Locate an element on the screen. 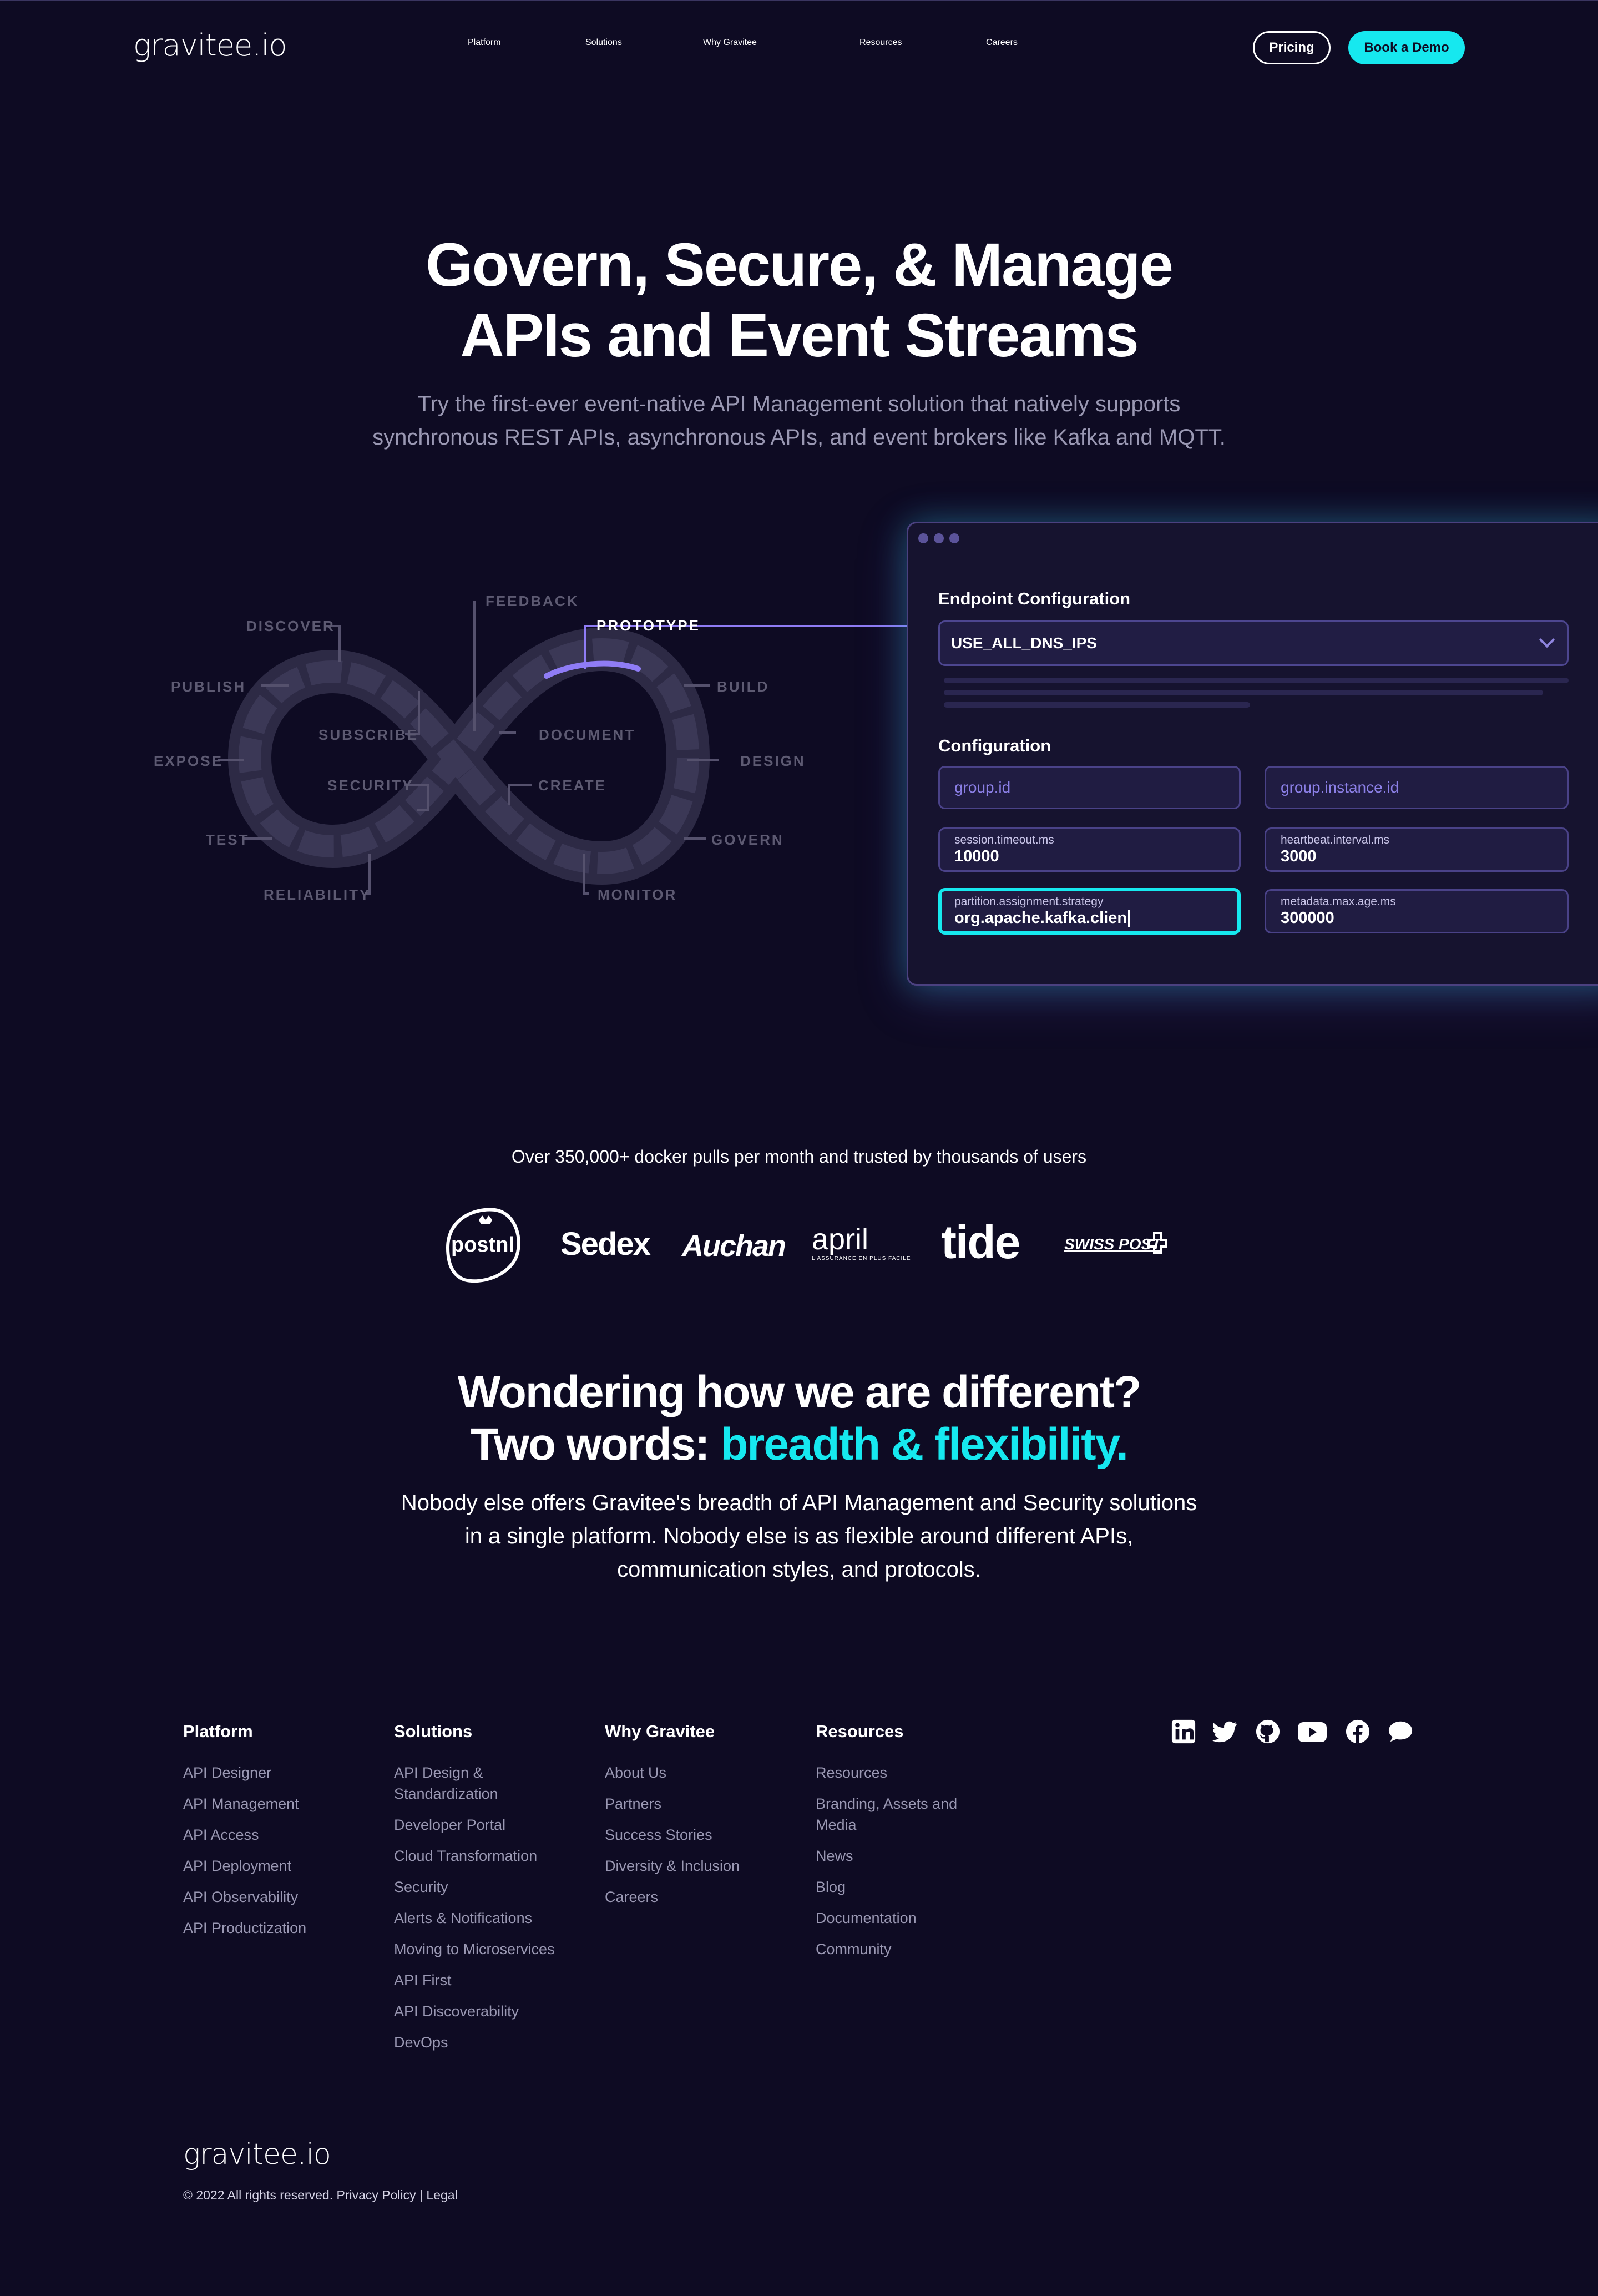 The height and width of the screenshot is (2296, 1598). swiss-cross-icon is located at coordinates (1157, 1243).